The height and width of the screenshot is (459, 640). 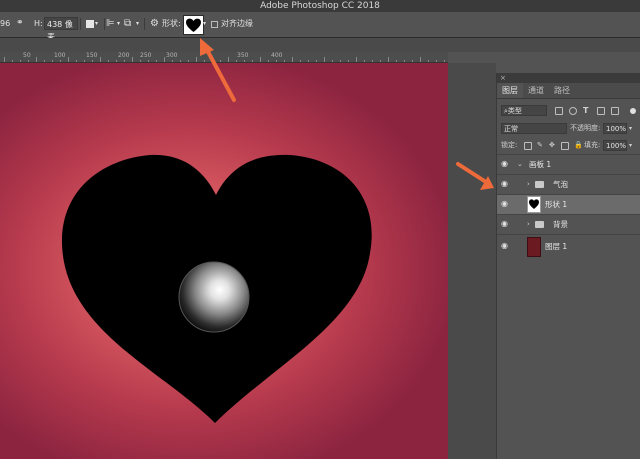 I want to click on shape-label: 形状:, so click(x=171, y=23).